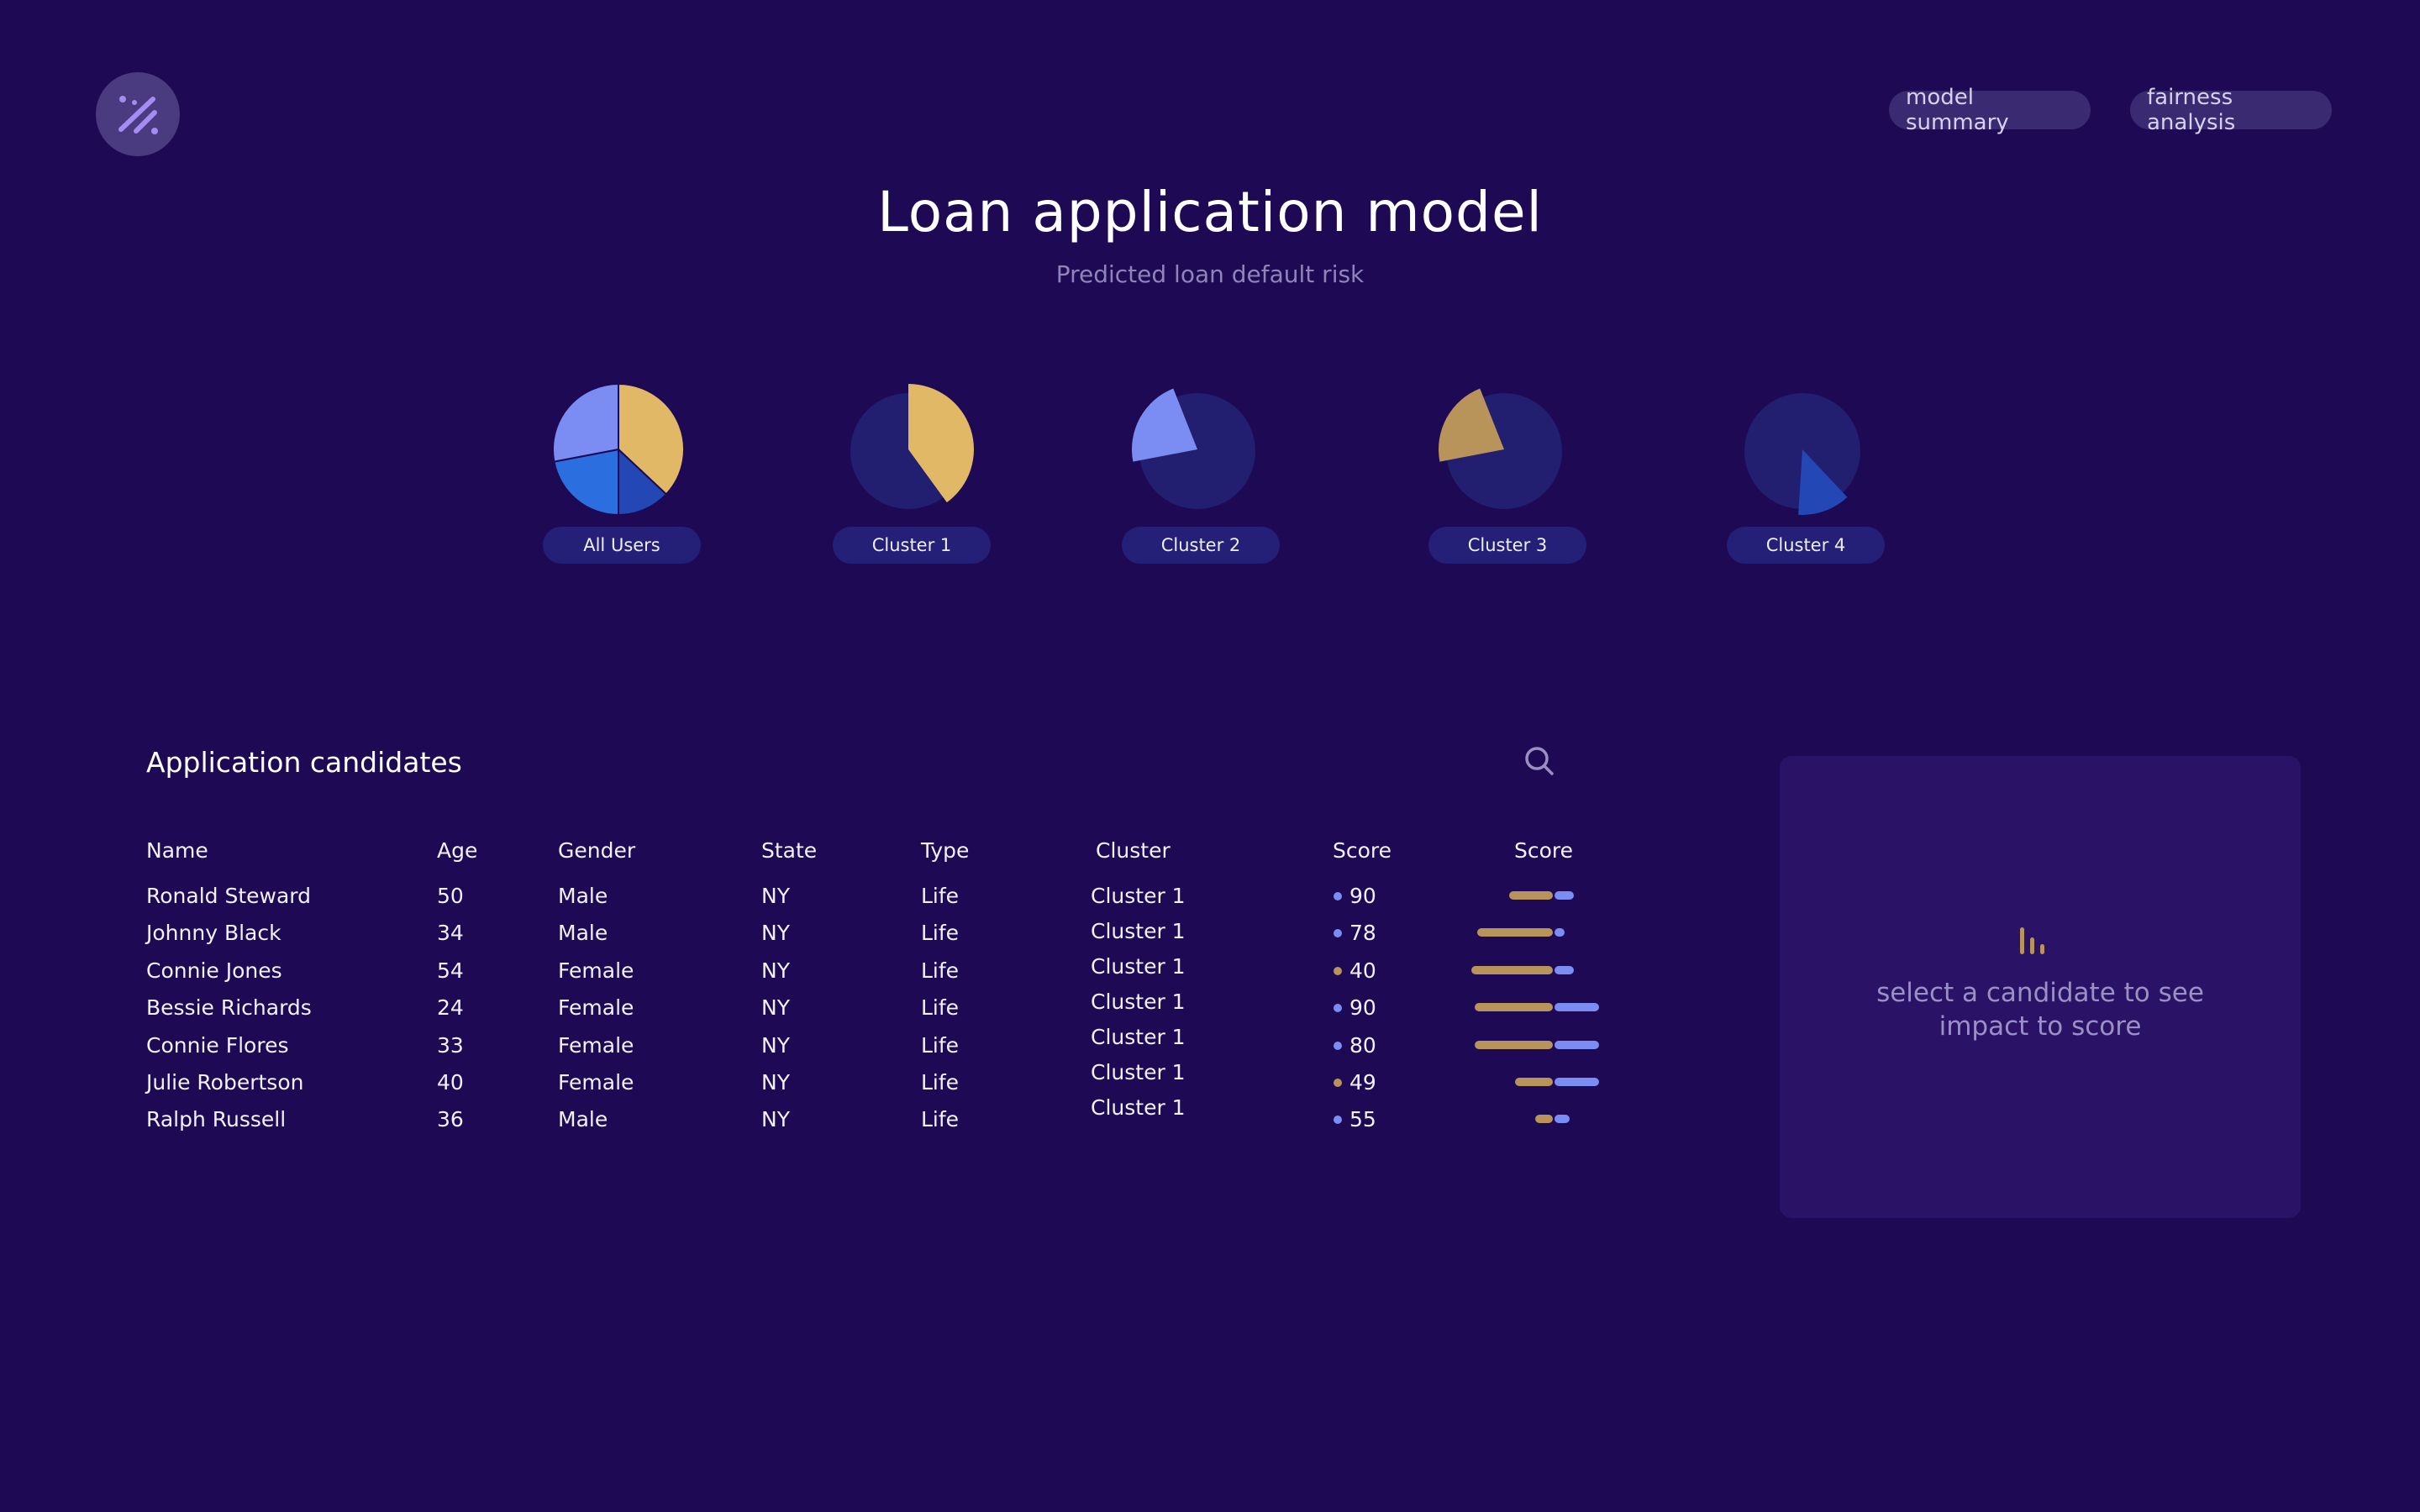 This screenshot has width=2420, height=1512. I want to click on column-header: State, so click(789, 850).